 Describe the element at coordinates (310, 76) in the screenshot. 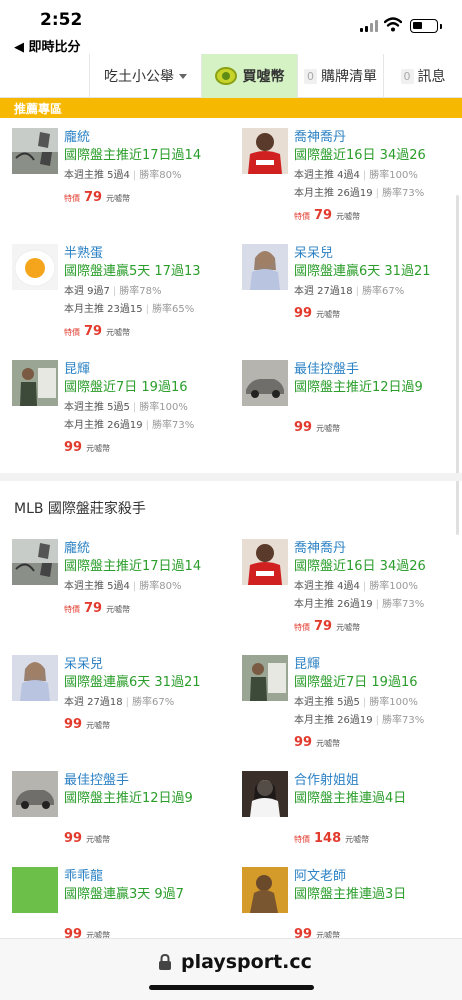

I see `purchase-list-count: 0` at that location.